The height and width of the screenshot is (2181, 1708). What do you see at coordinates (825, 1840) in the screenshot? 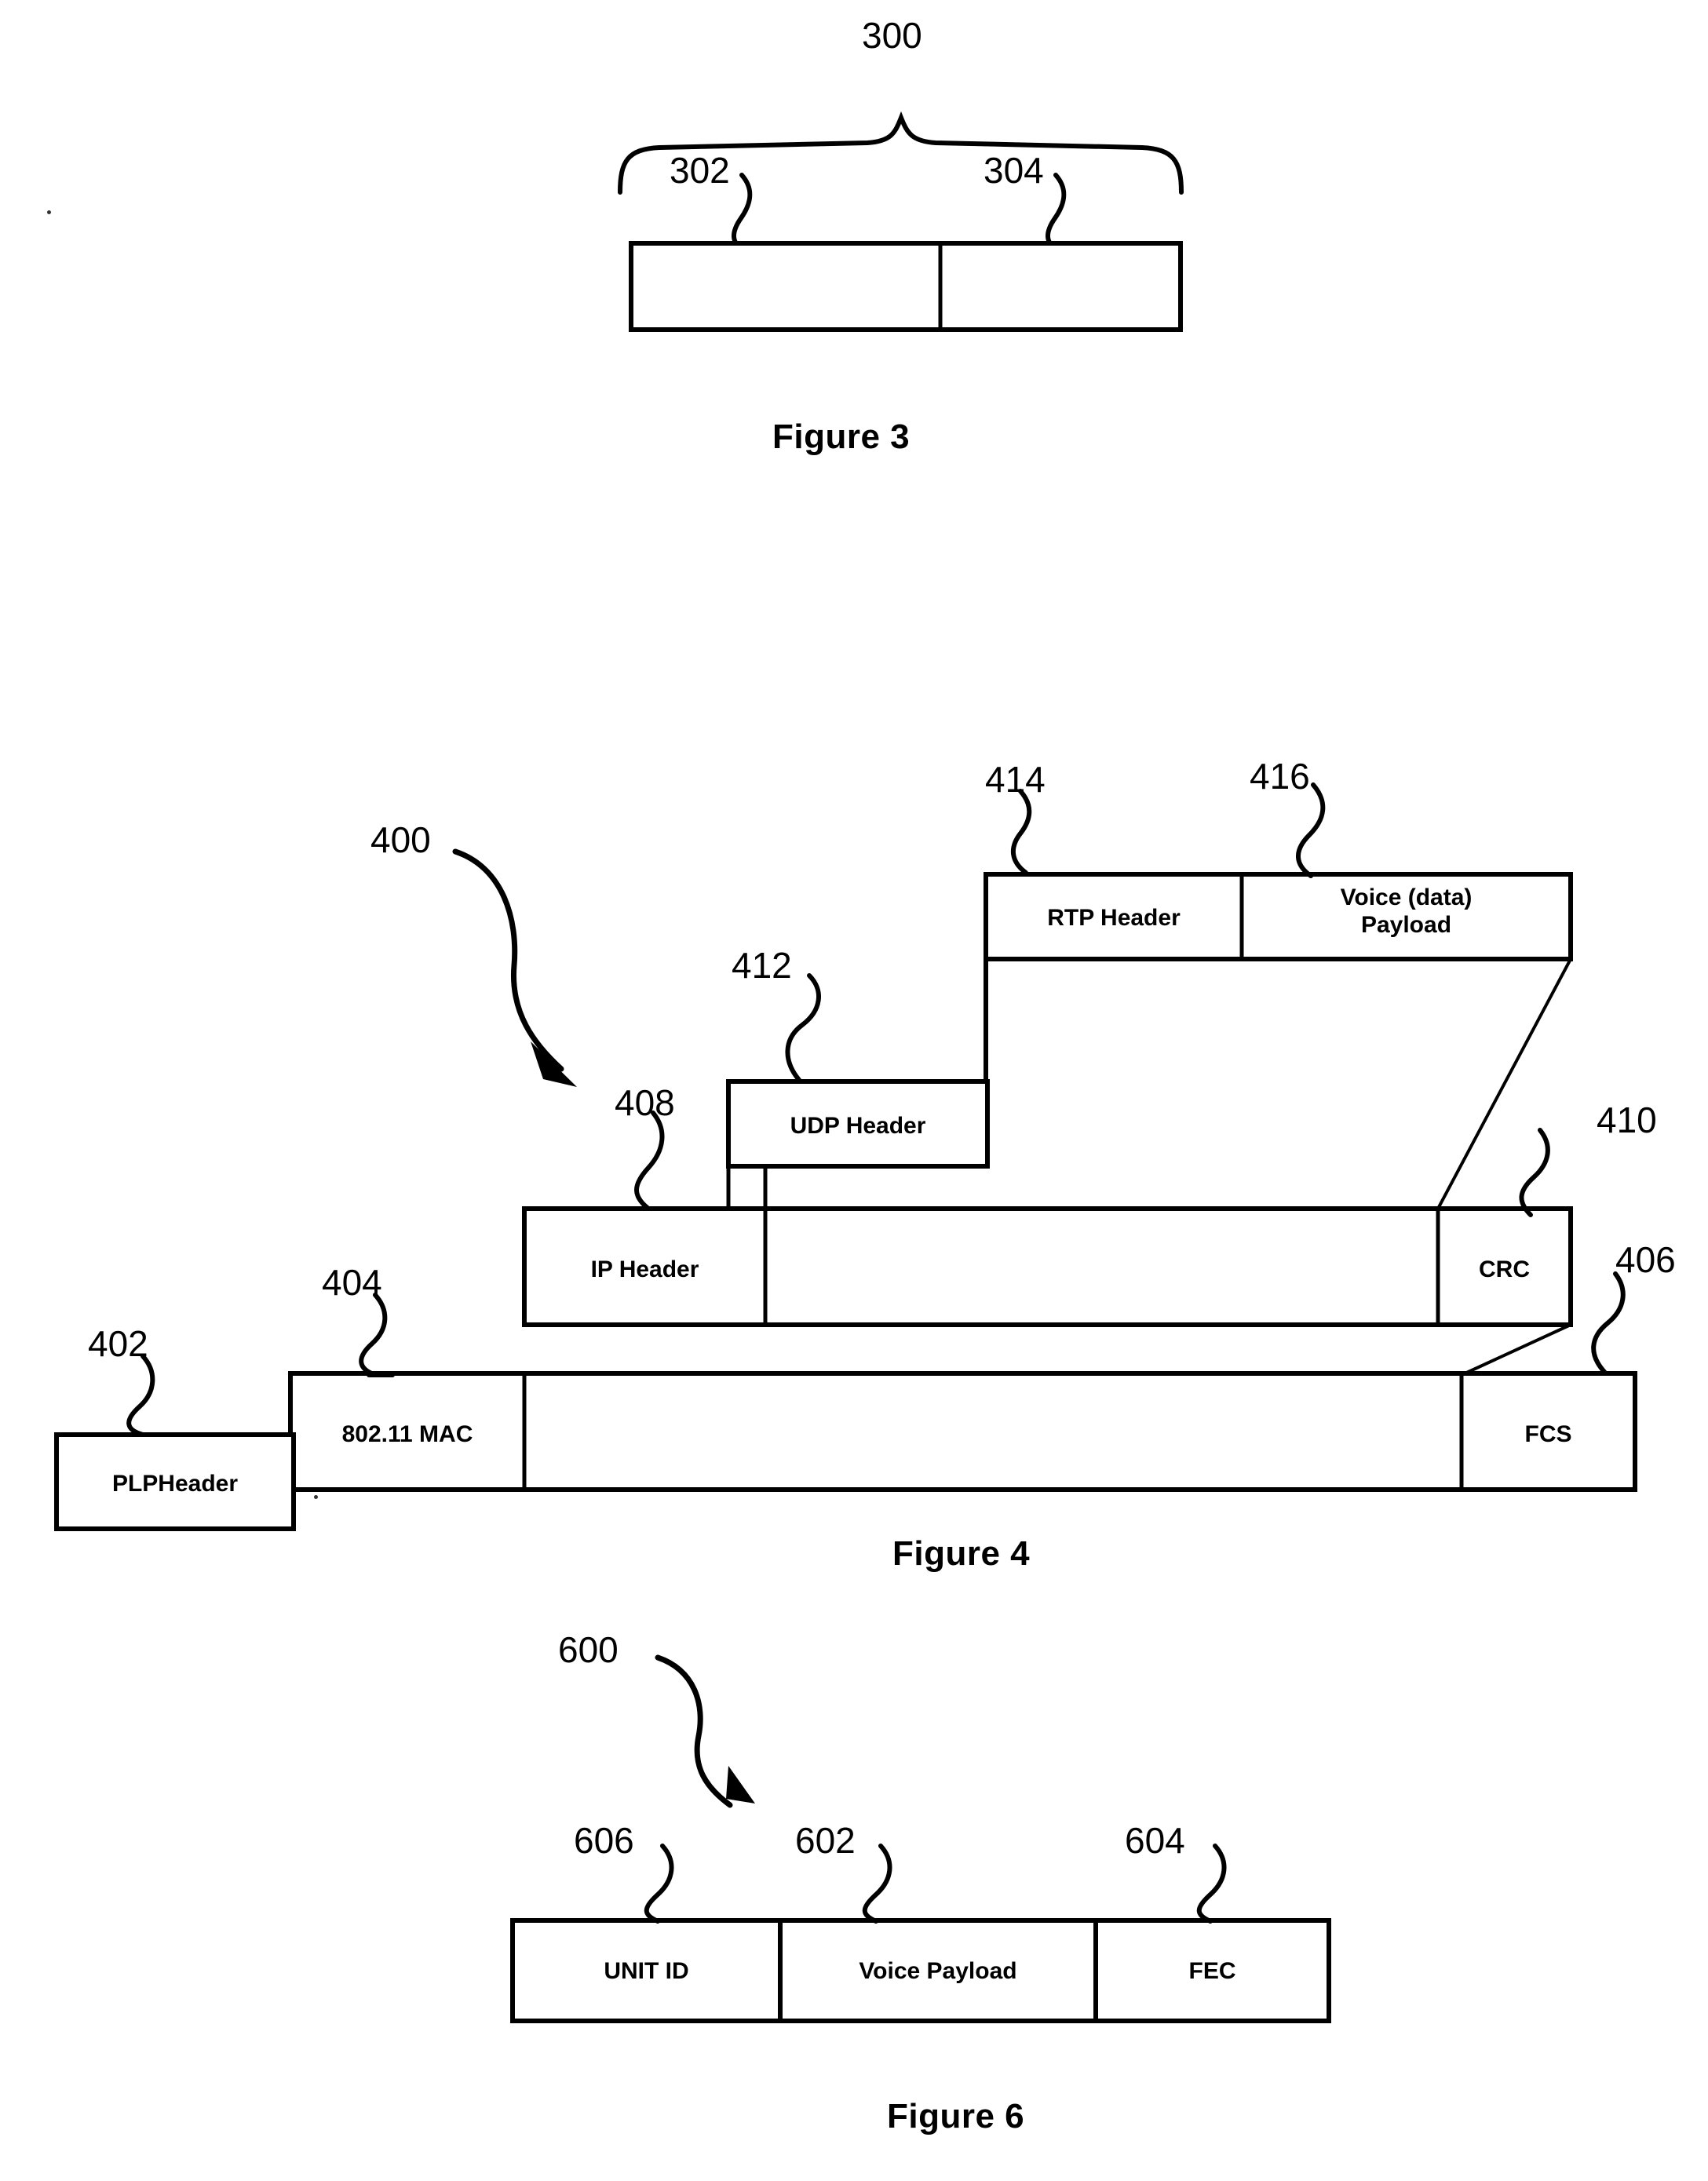
I see `ref-number-602: 602` at bounding box center [825, 1840].